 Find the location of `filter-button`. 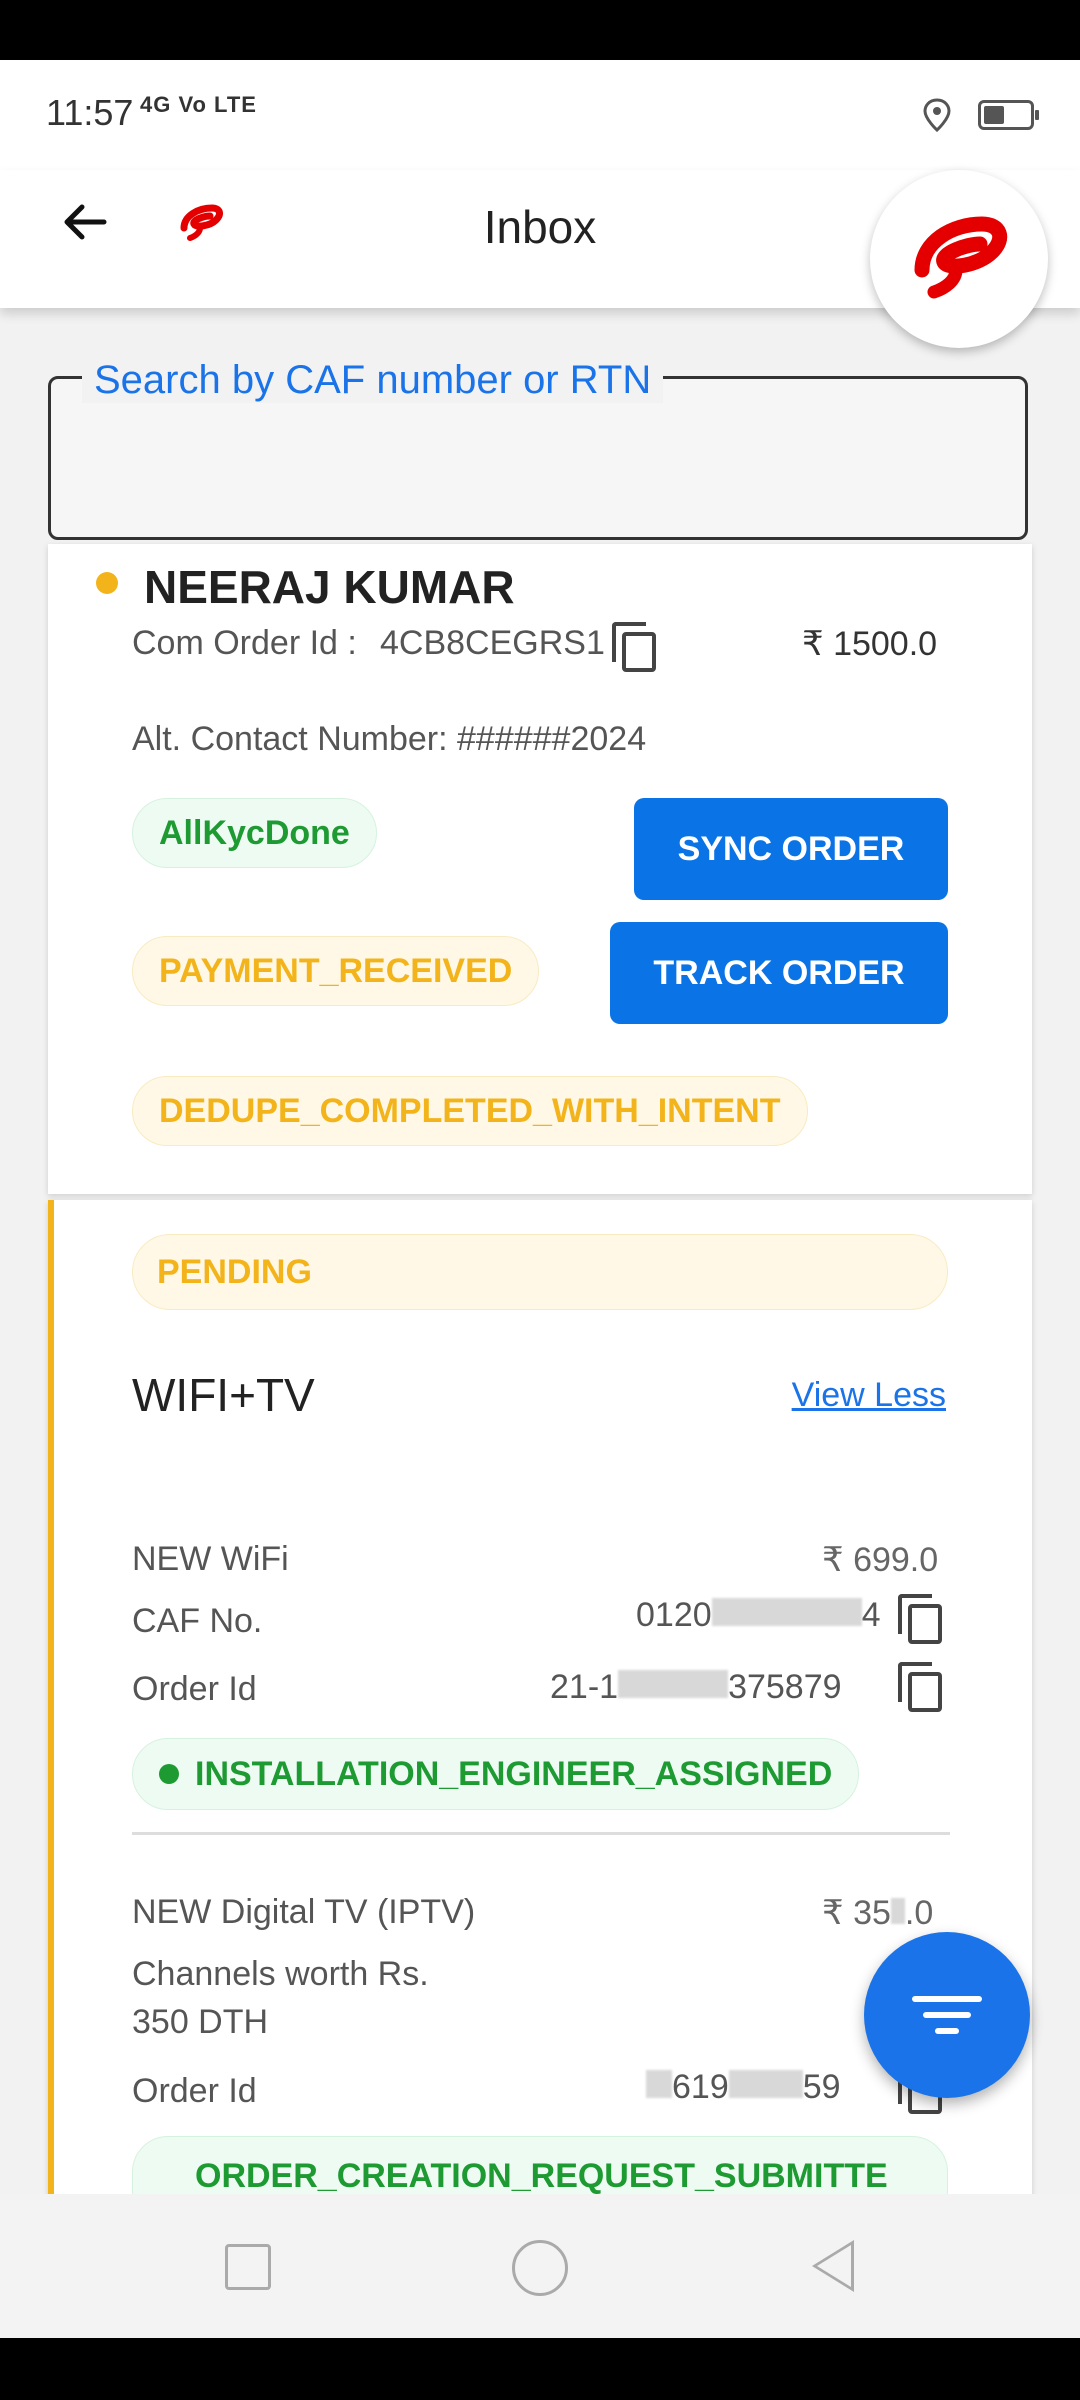

filter-button is located at coordinates (947, 2015).